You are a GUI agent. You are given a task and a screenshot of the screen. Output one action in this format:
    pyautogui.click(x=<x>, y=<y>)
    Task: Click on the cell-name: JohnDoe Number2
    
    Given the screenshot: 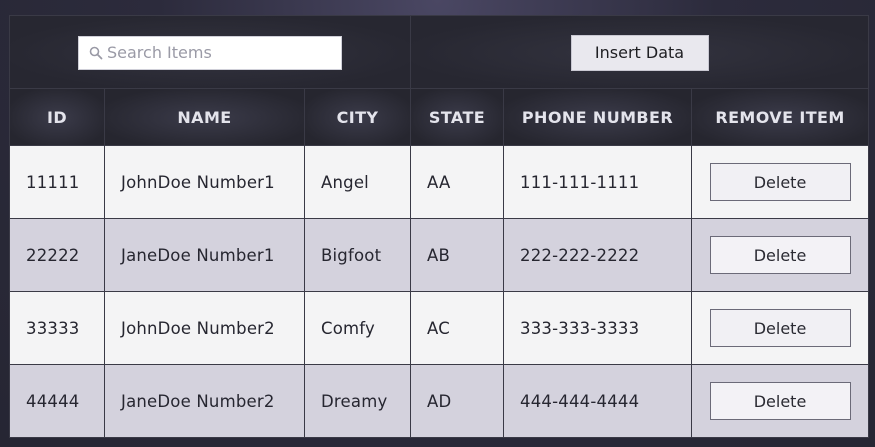 What is the action you would take?
    pyautogui.click(x=204, y=328)
    